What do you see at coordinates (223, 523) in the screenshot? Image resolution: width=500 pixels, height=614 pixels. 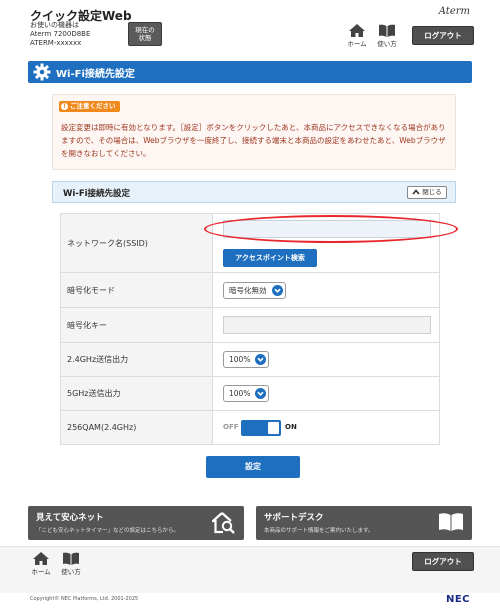 I see `home-search-icon` at bounding box center [223, 523].